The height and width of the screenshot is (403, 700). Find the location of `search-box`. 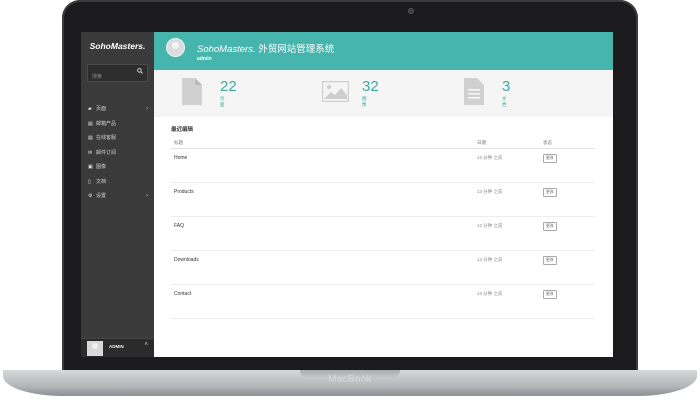

search-box is located at coordinates (117, 74).